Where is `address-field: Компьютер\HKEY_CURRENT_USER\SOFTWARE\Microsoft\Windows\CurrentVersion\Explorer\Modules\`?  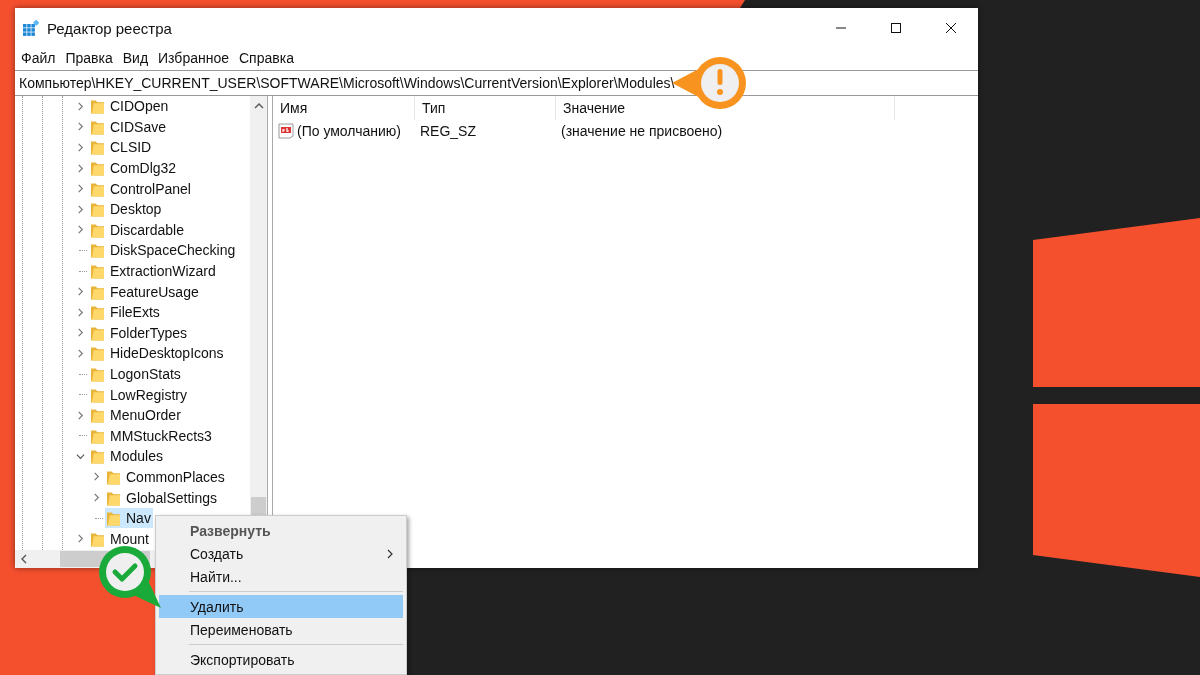
address-field: Компьютер\HKEY_CURRENT_USER\SOFTWARE\Microsoft\Windows\CurrentVersion\Explorer\Modules\ is located at coordinates (496, 83).